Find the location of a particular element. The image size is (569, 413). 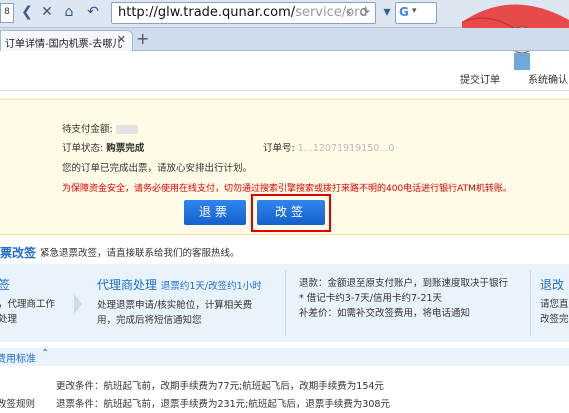

completed-message: 您的订单已完成出票，请放心安排出行计划。 is located at coordinates (157, 168).